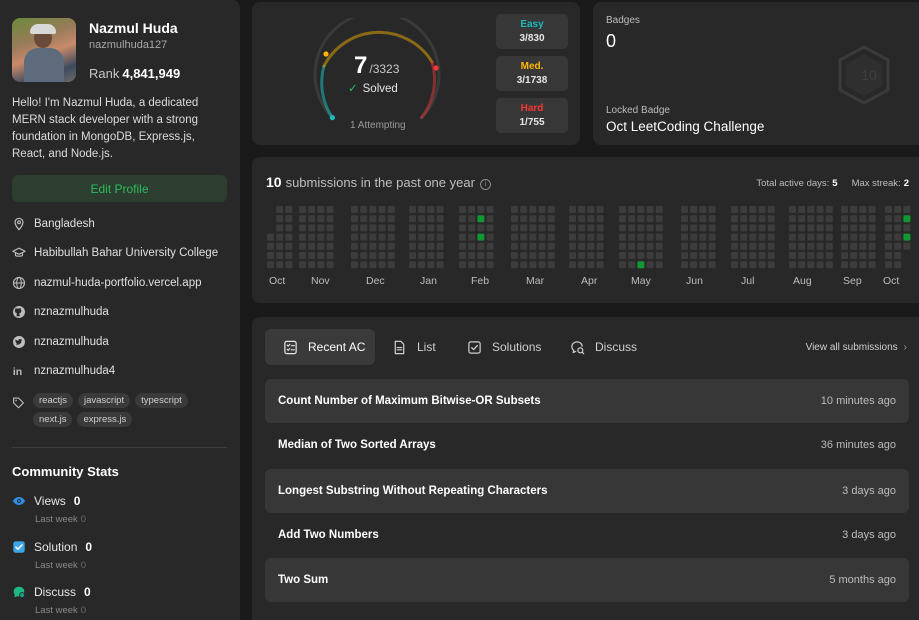 The width and height of the screenshot is (919, 620). Describe the element at coordinates (53, 400) in the screenshot. I see `skill-tag: reactjs` at that location.